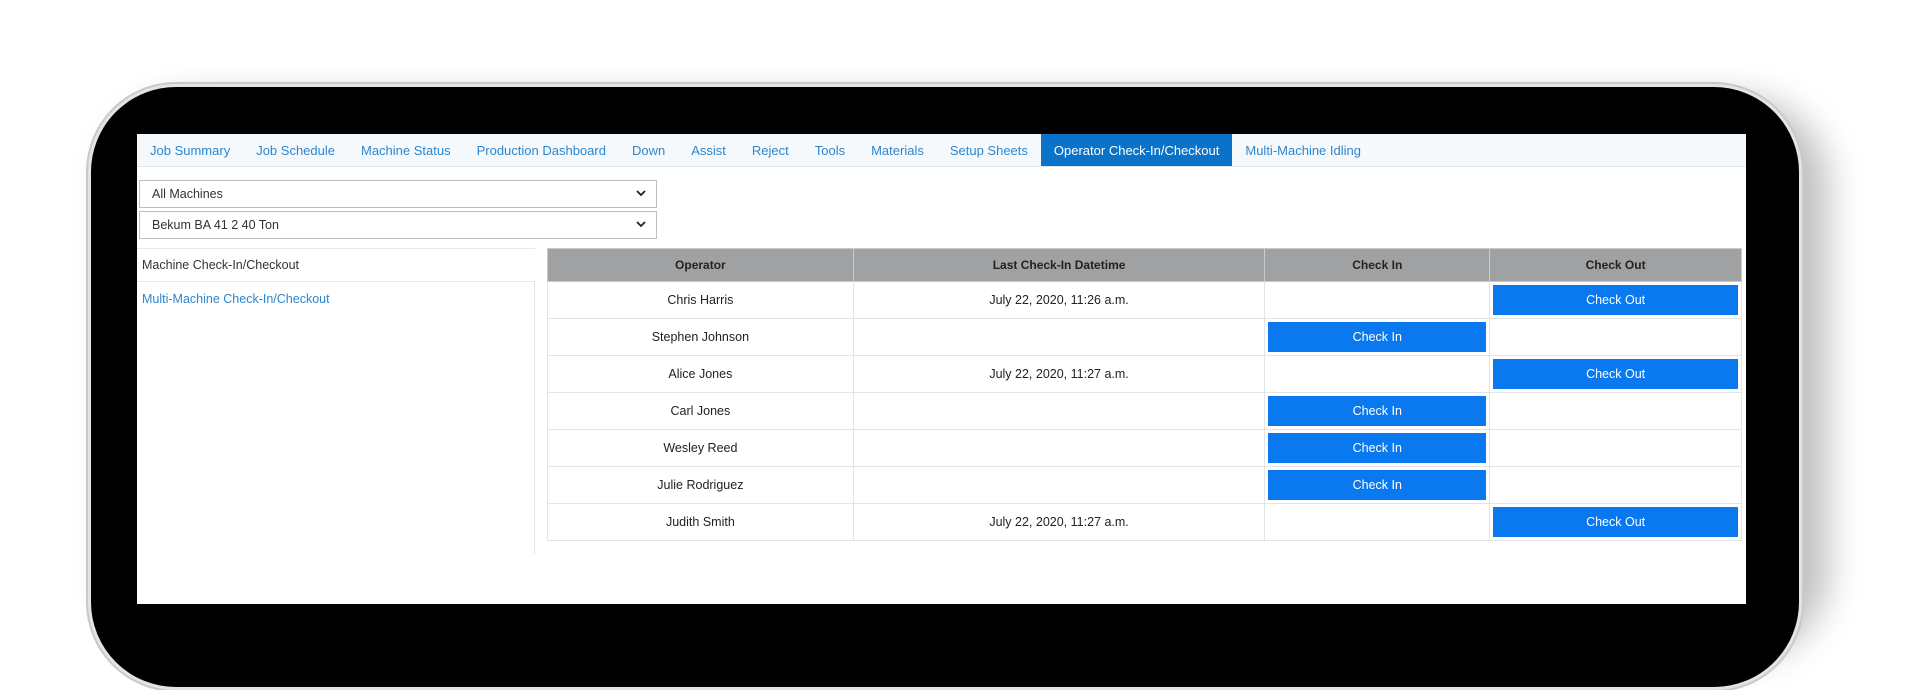 This screenshot has height=690, width=1920. I want to click on column-header-check-in: Check In, so click(1377, 265).